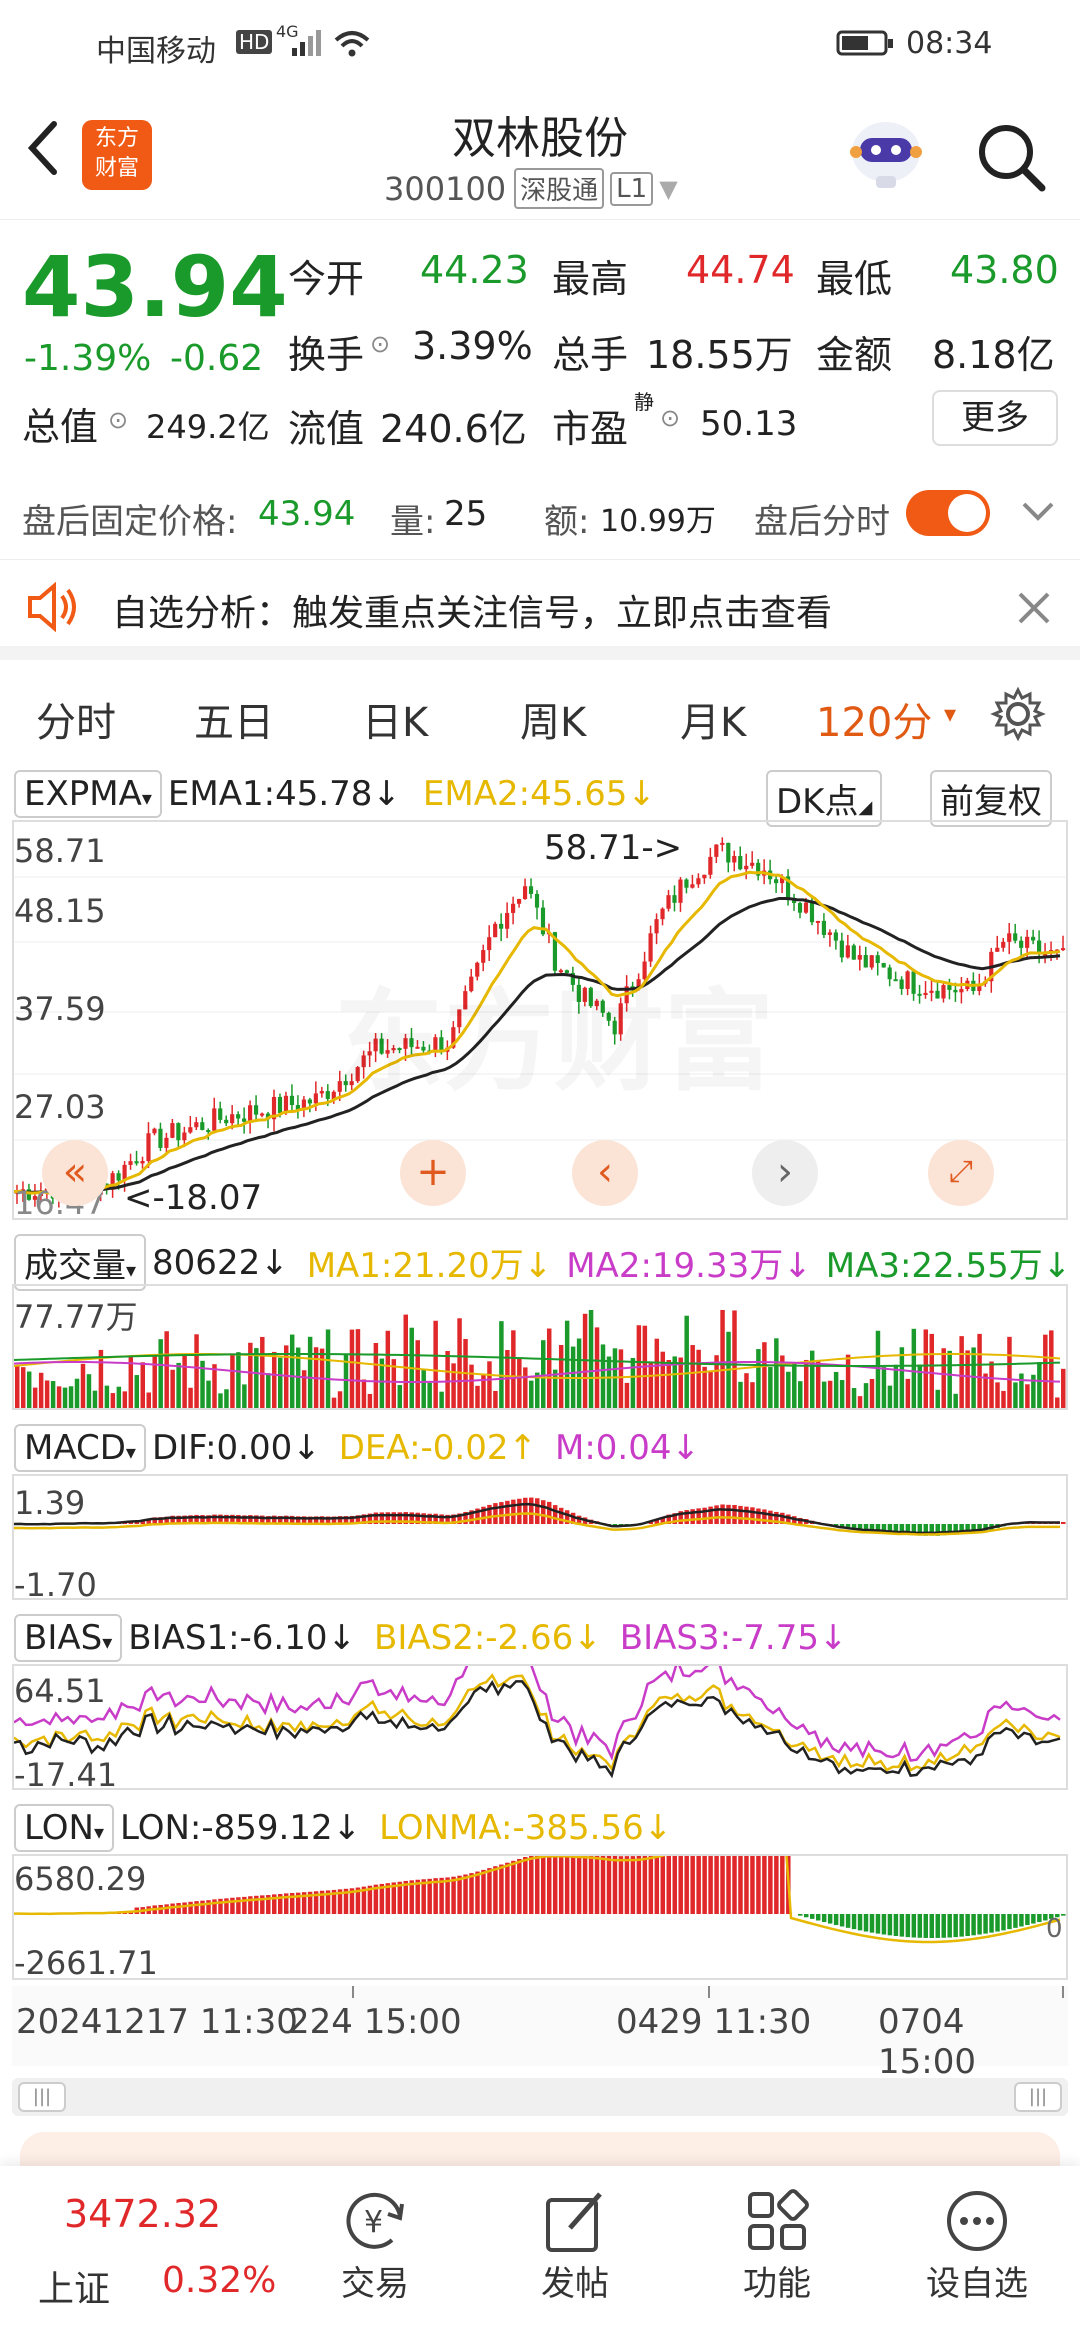 The height and width of the screenshot is (2340, 1080). Describe the element at coordinates (55, 1585) in the screenshot. I see `macd-y-bottom: -1.70` at that location.